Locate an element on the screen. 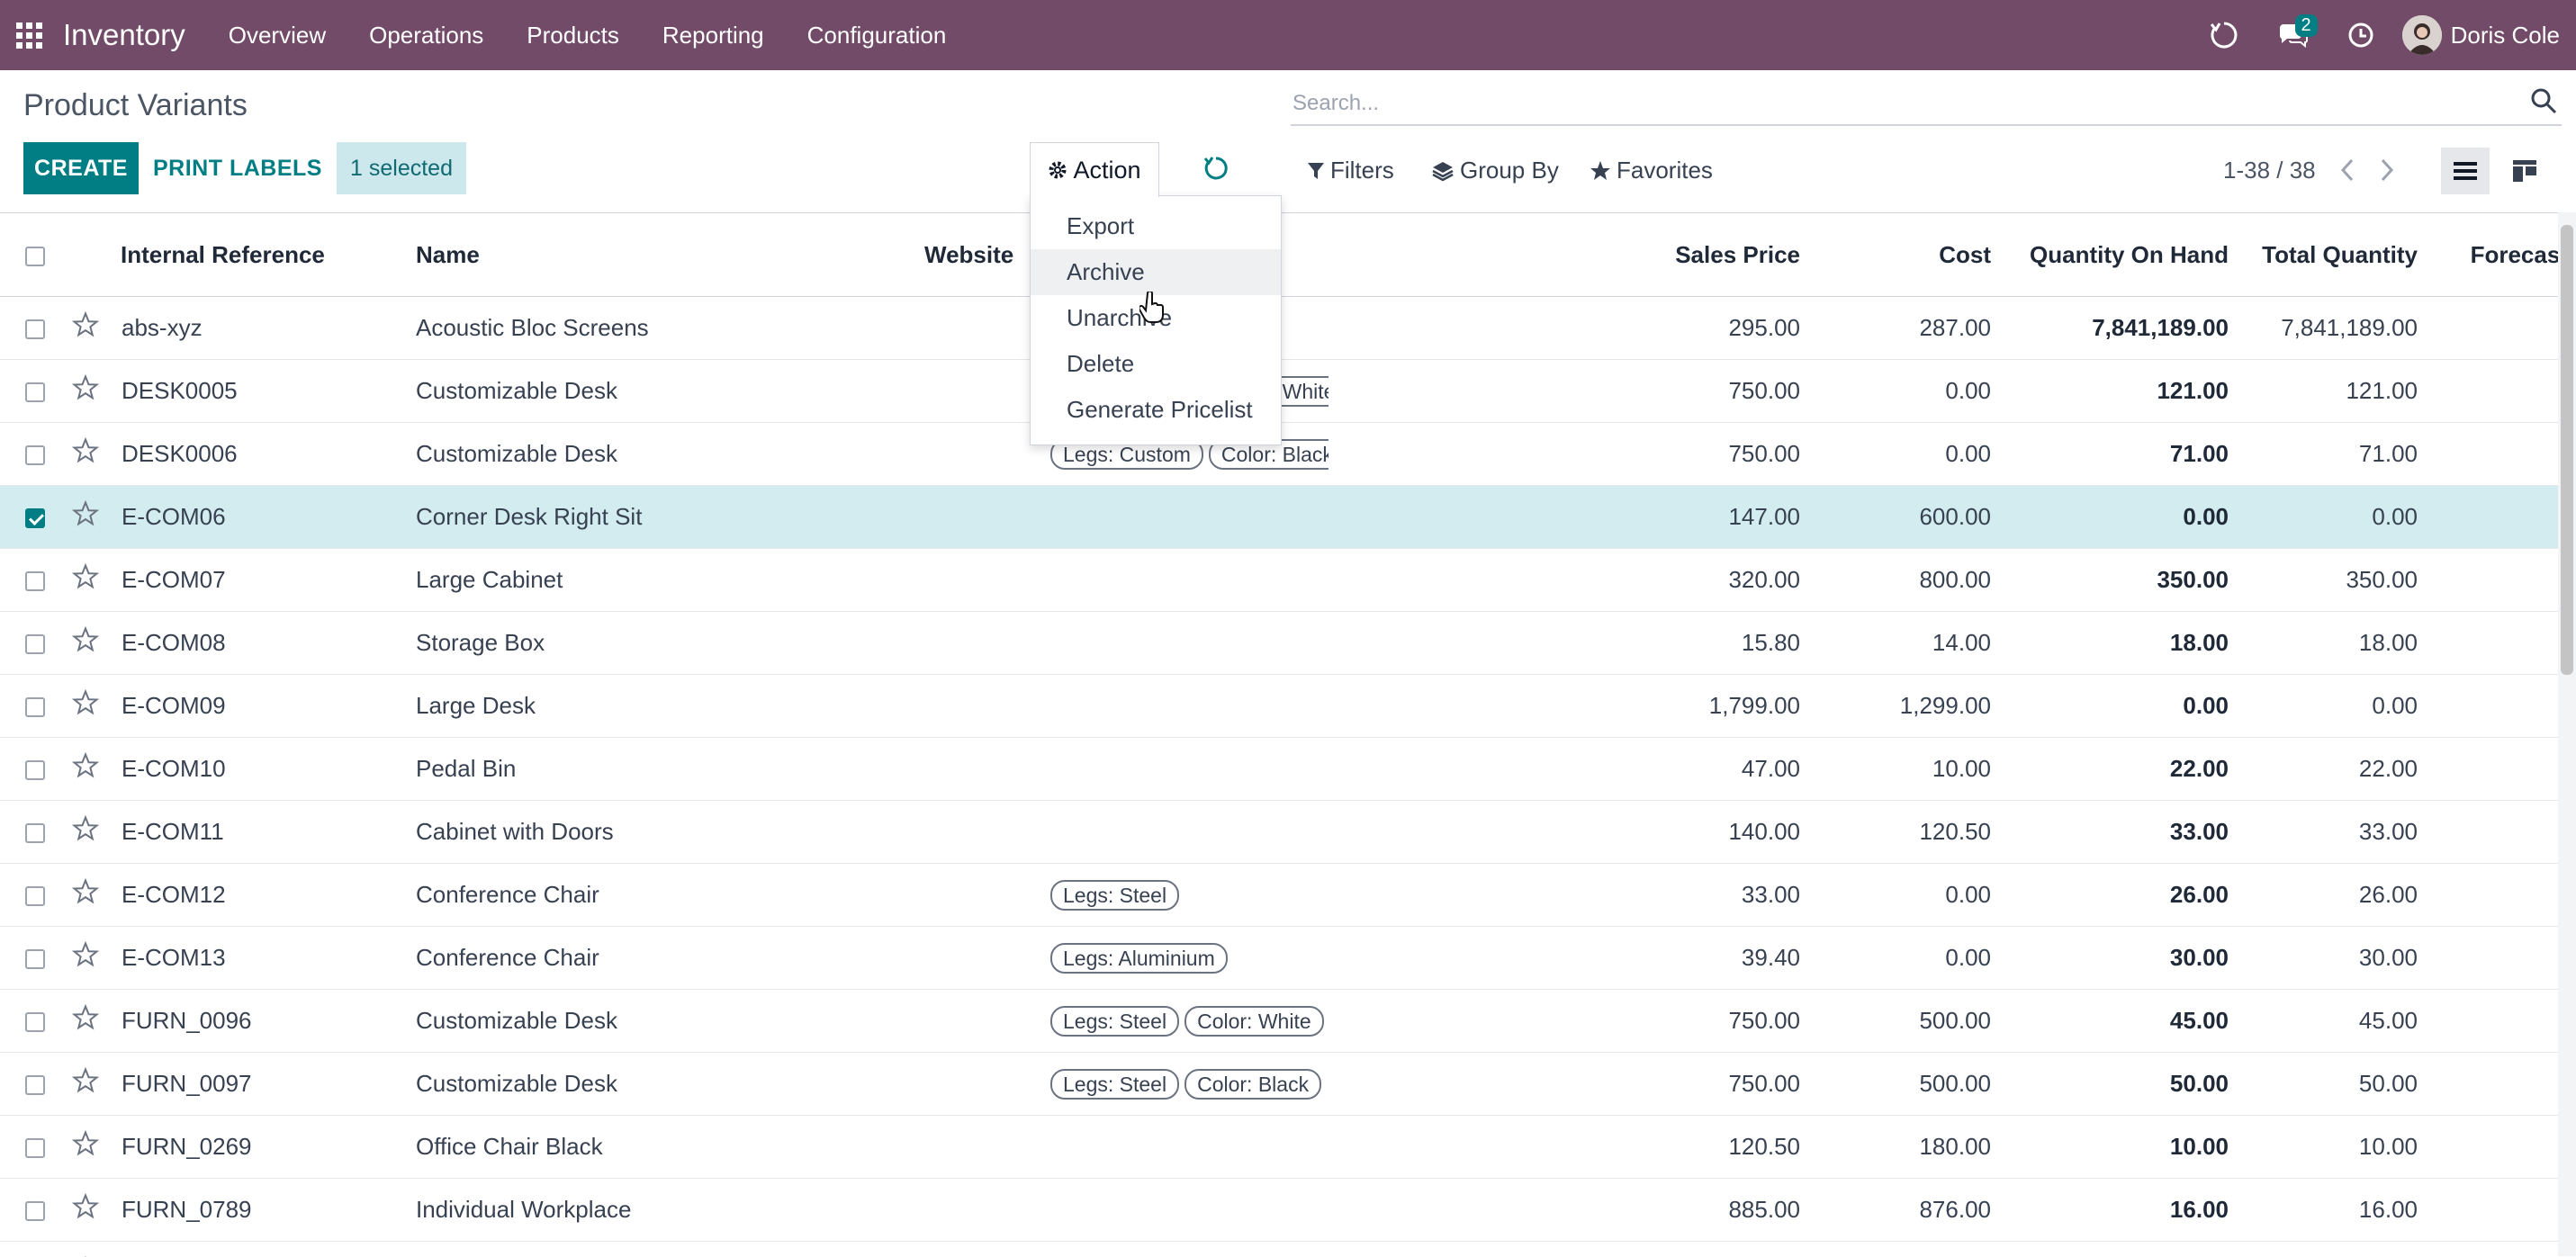 This screenshot has height=1257, width=2576. chevron-right-icon is located at coordinates (2387, 173).